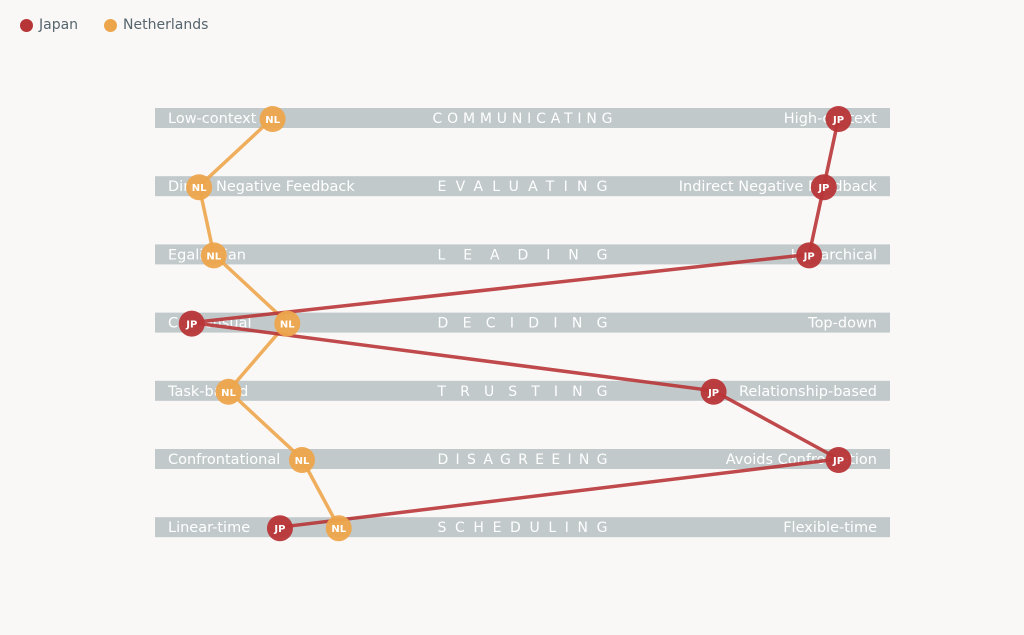 This screenshot has height=635, width=1024. What do you see at coordinates (212, 119) in the screenshot?
I see `scale-left-label-communicating: Low-context` at bounding box center [212, 119].